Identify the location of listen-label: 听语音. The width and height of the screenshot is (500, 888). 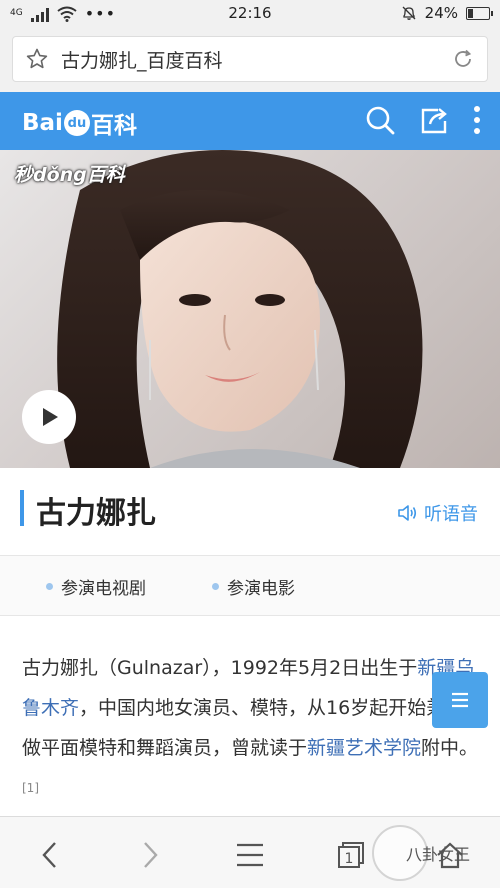
(451, 514).